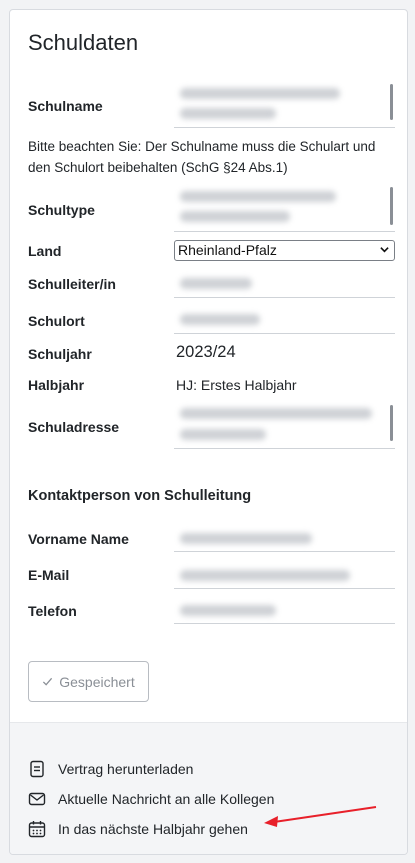  What do you see at coordinates (78, 539) in the screenshot?
I see `contact-name-label: Vorname Name` at bounding box center [78, 539].